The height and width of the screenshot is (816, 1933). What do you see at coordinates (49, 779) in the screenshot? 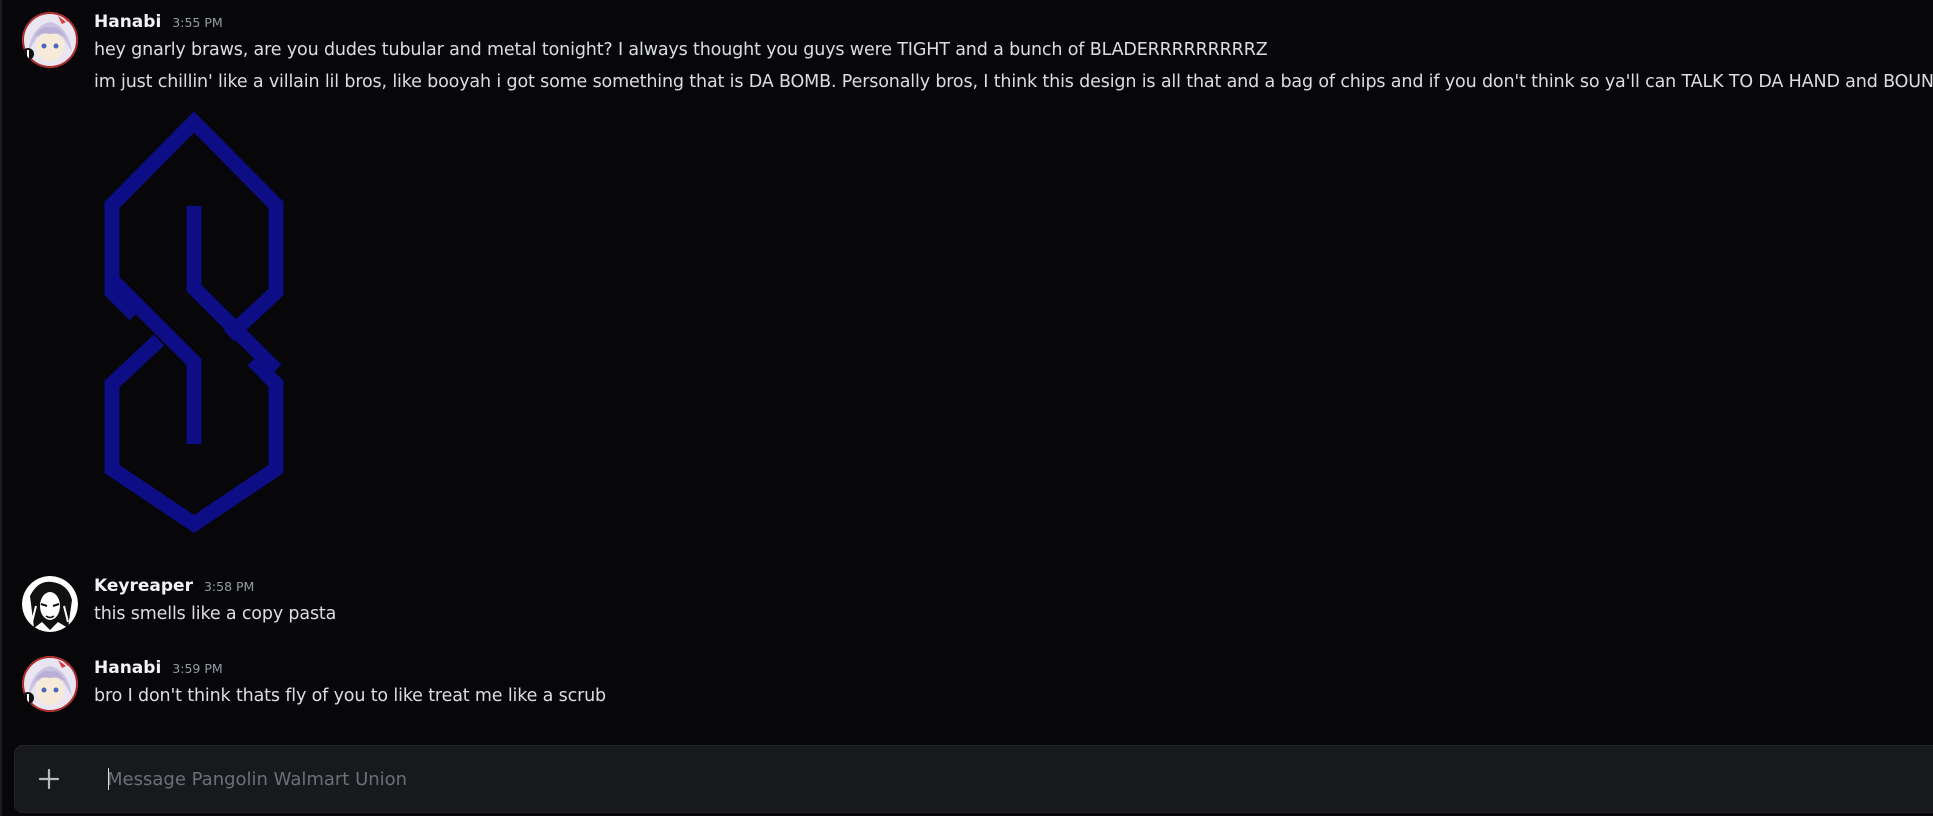
I see `plus-icon` at bounding box center [49, 779].